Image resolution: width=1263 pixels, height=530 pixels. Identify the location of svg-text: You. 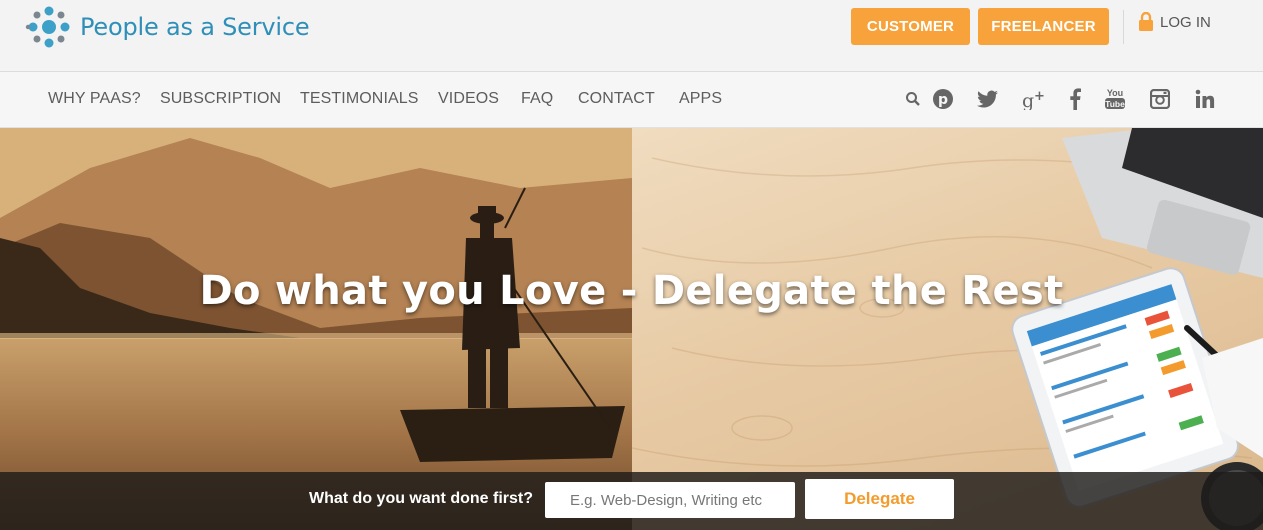
(1115, 93).